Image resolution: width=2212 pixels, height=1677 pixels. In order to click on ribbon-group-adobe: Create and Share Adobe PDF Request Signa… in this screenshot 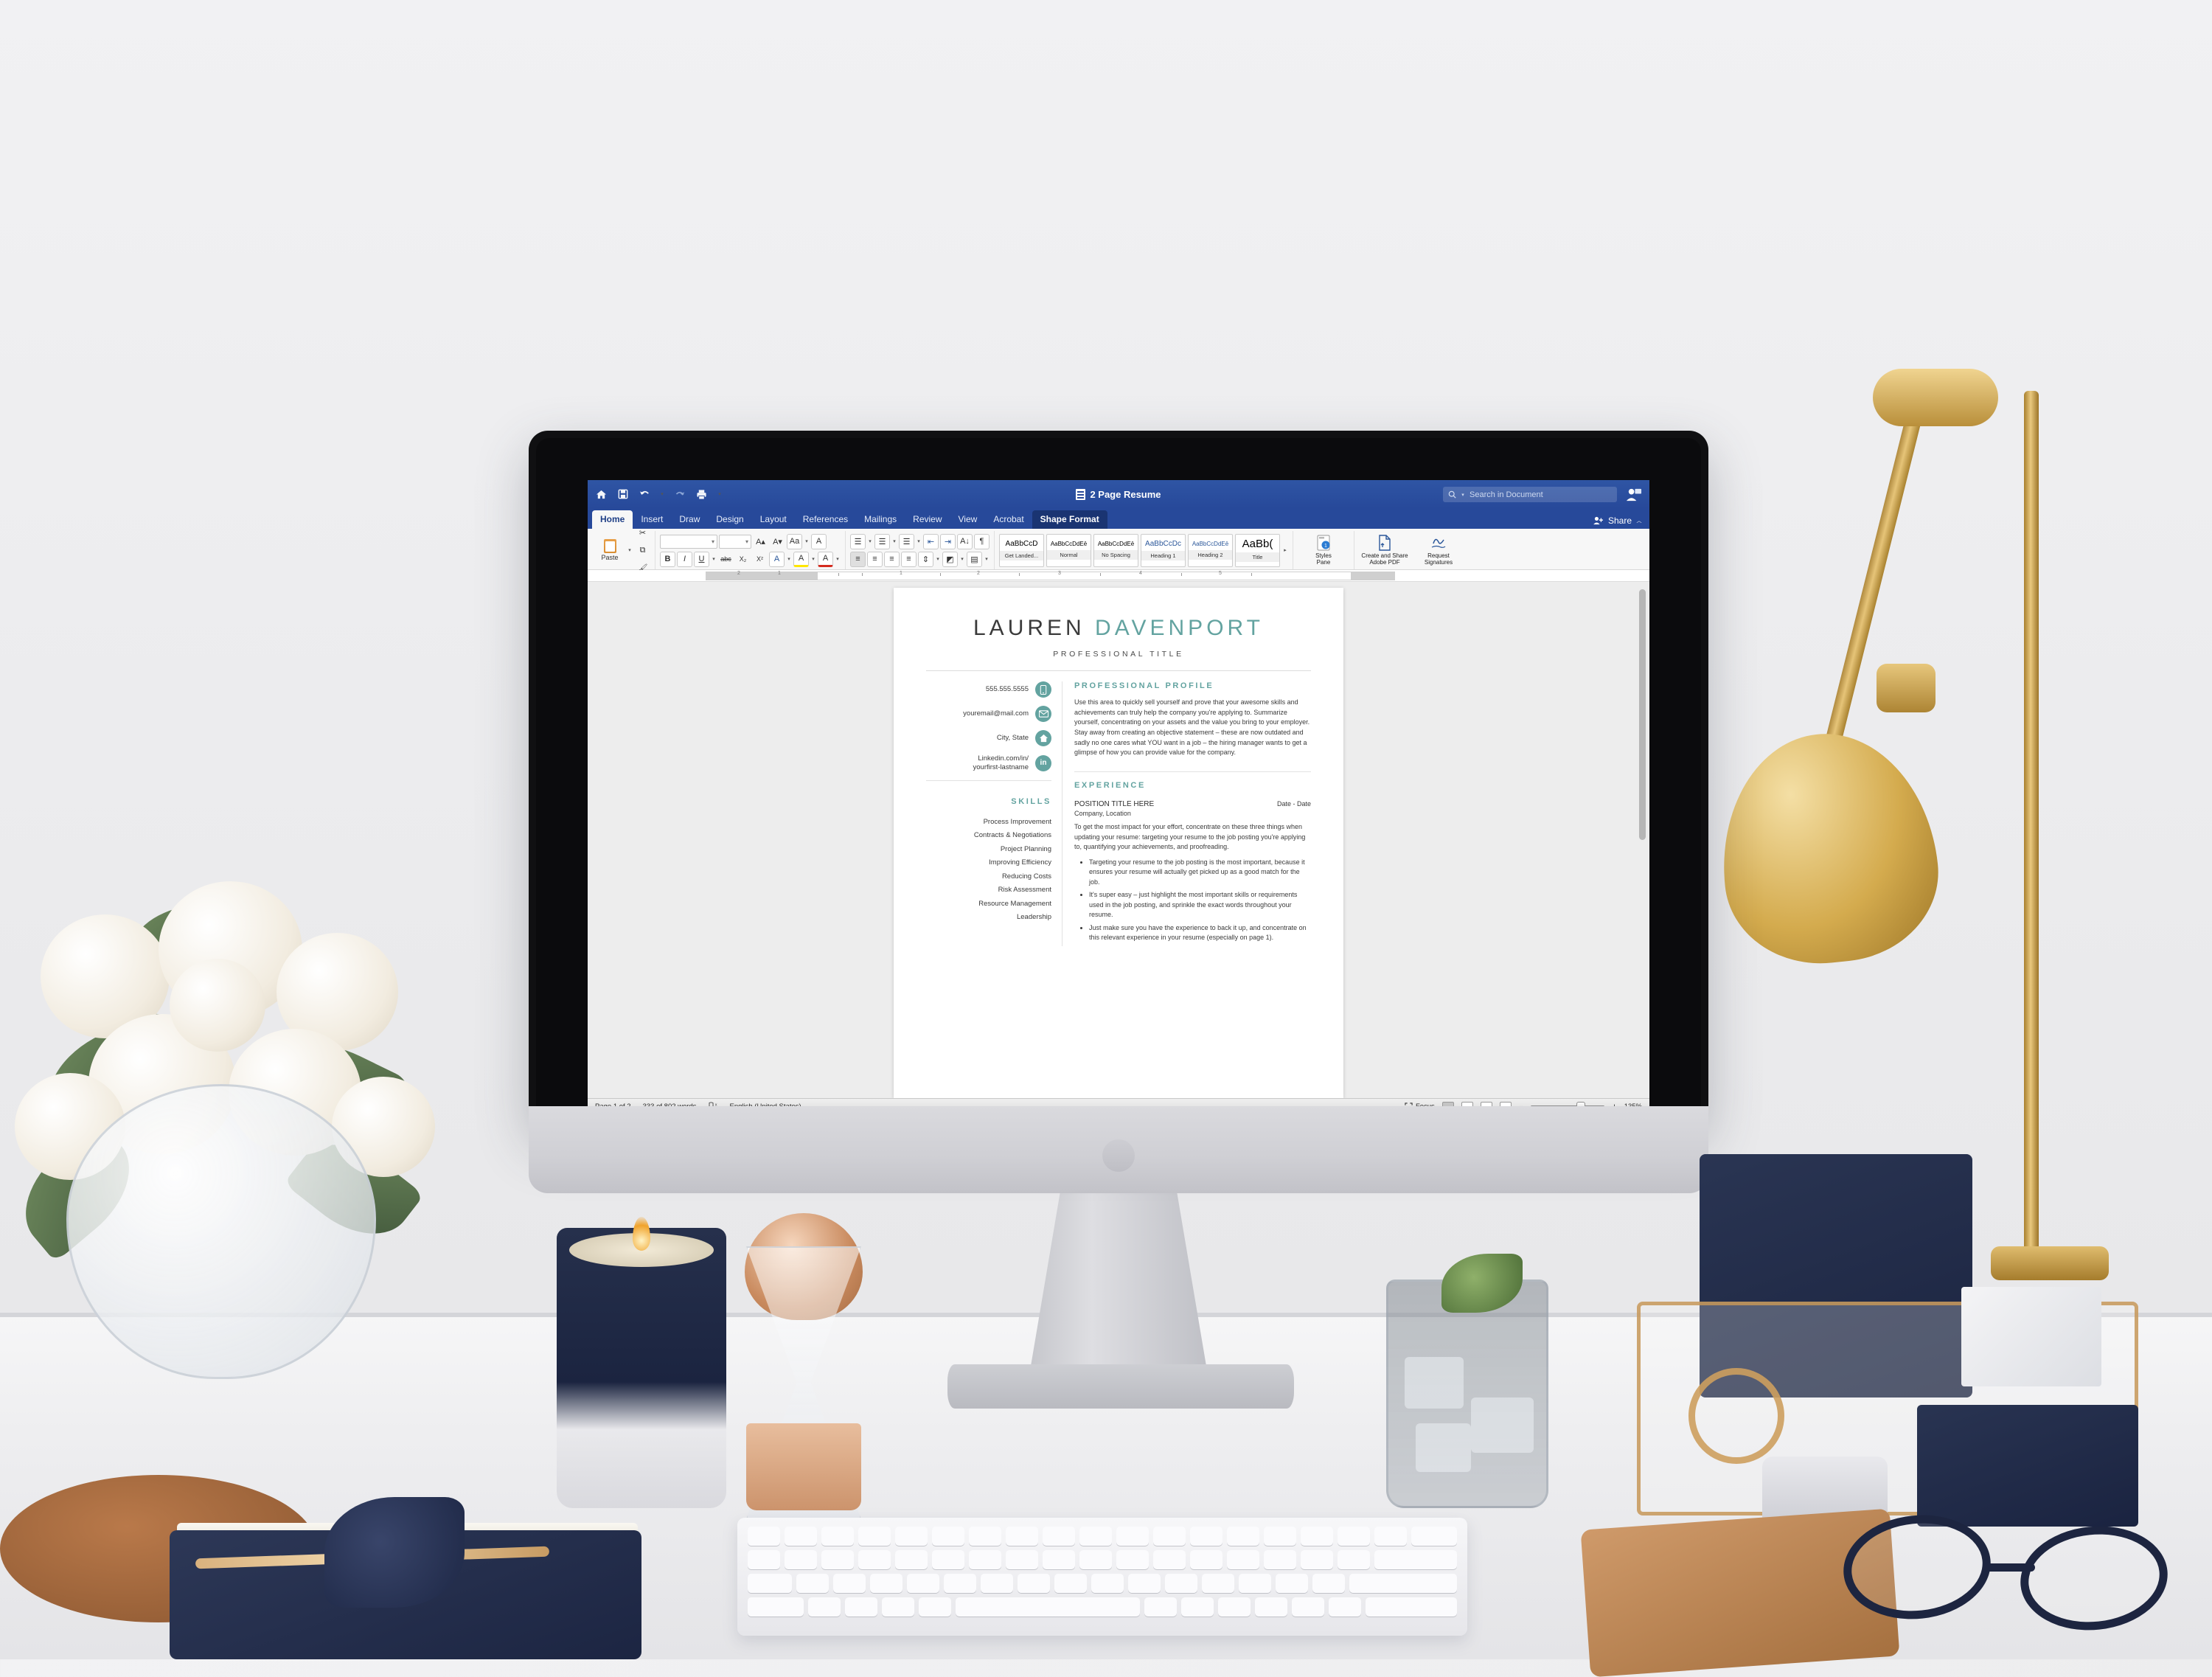, I will do `click(1411, 550)`.